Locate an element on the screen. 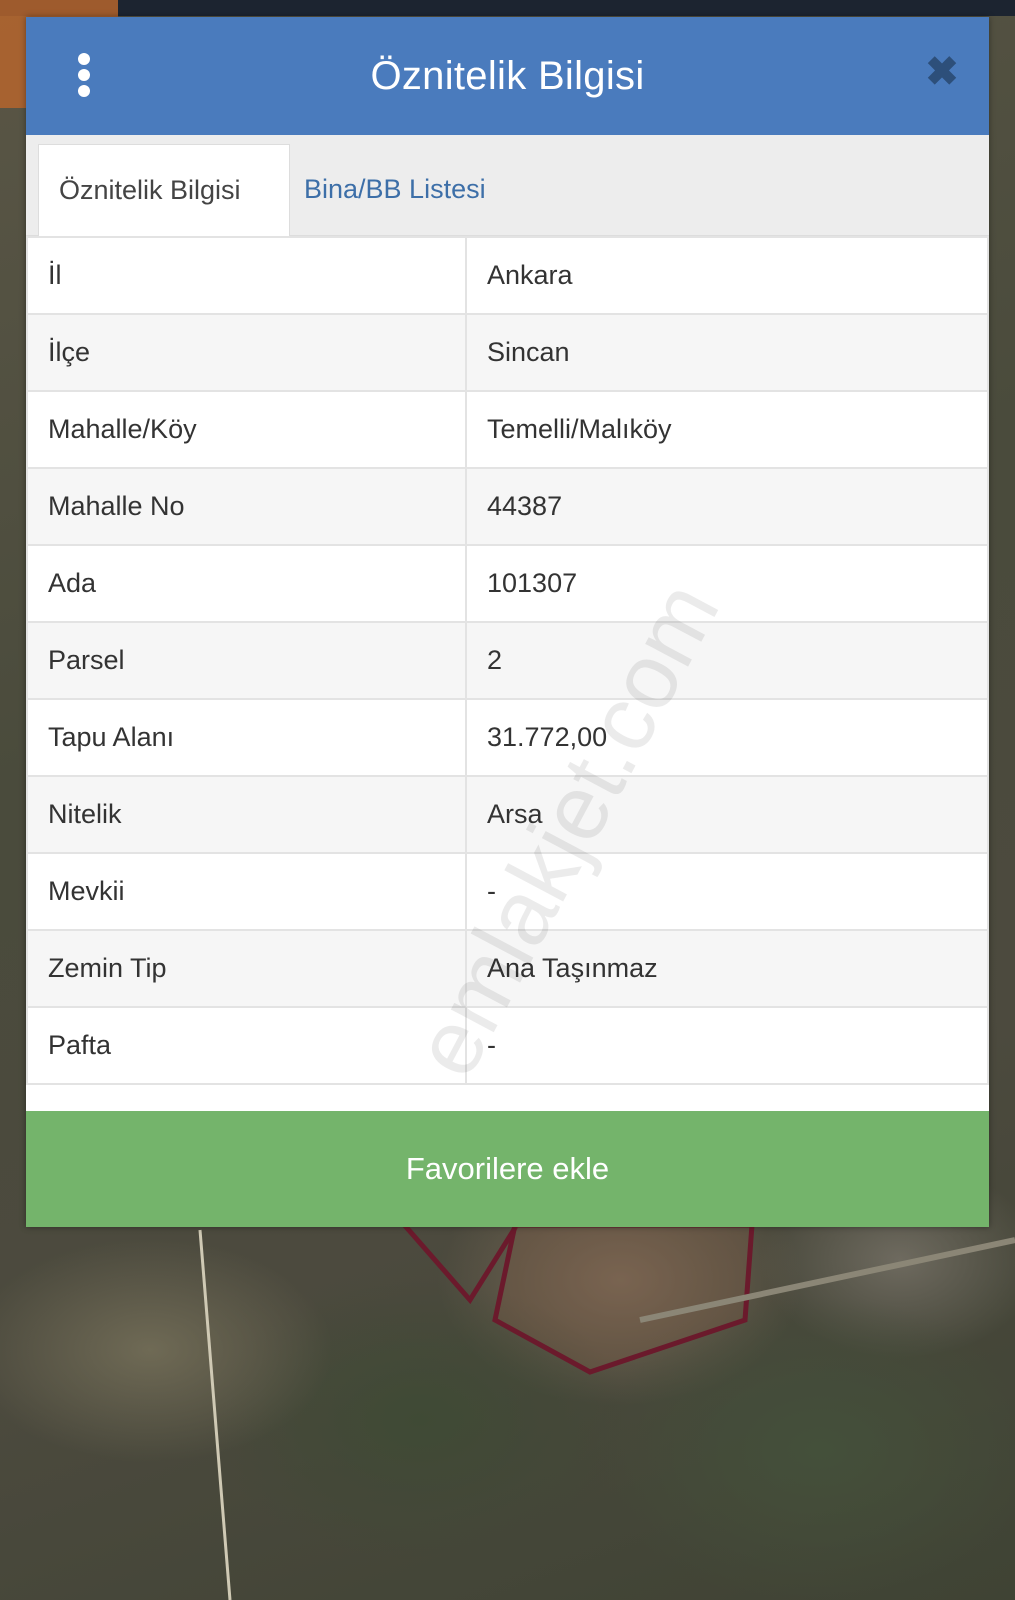  parcel-outline-main is located at coordinates (623, 1298).